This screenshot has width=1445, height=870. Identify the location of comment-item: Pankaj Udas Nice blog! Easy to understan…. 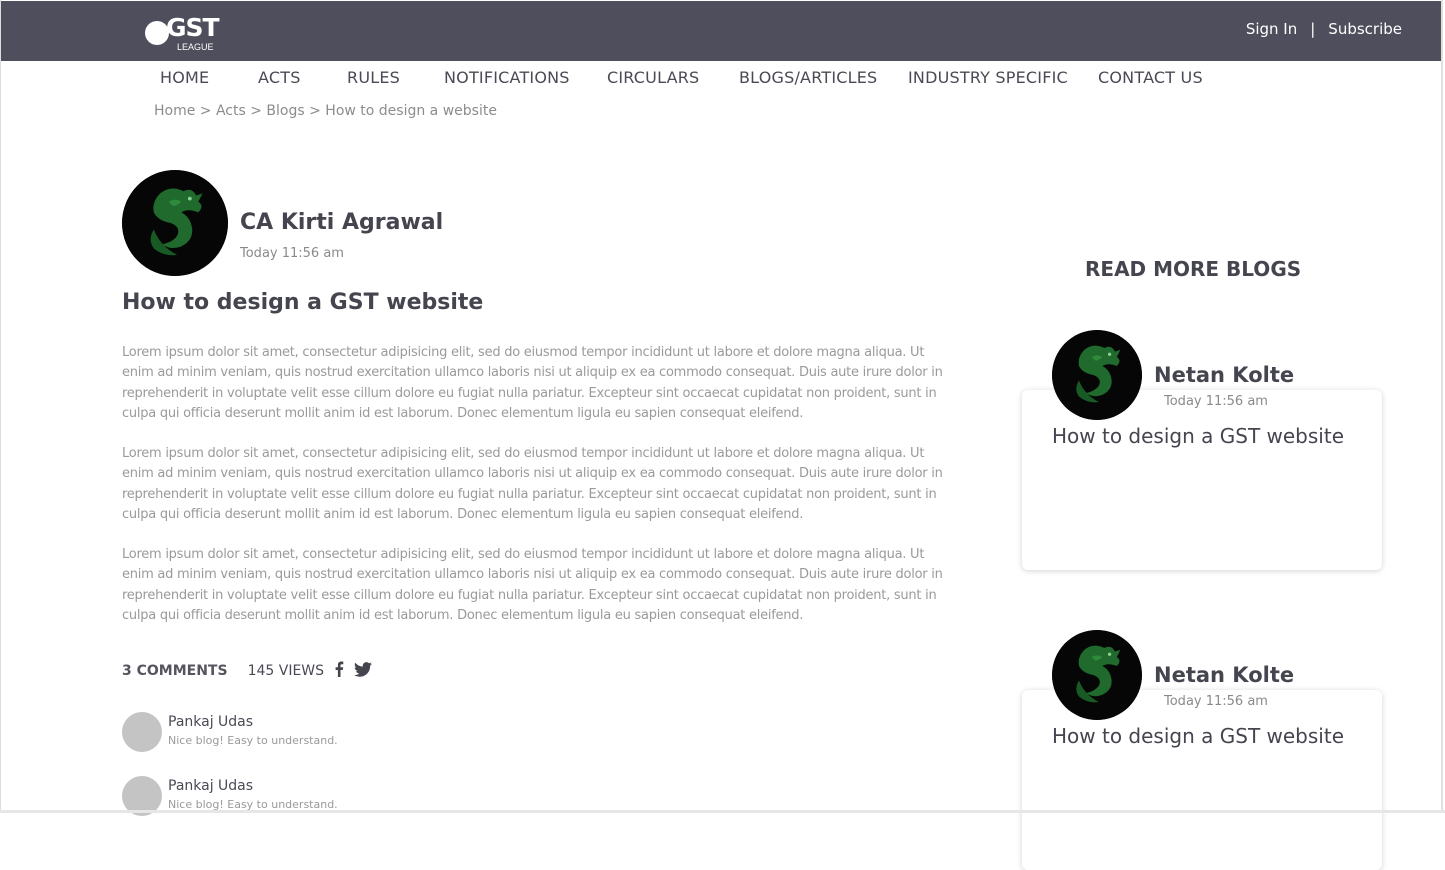
(322, 733).